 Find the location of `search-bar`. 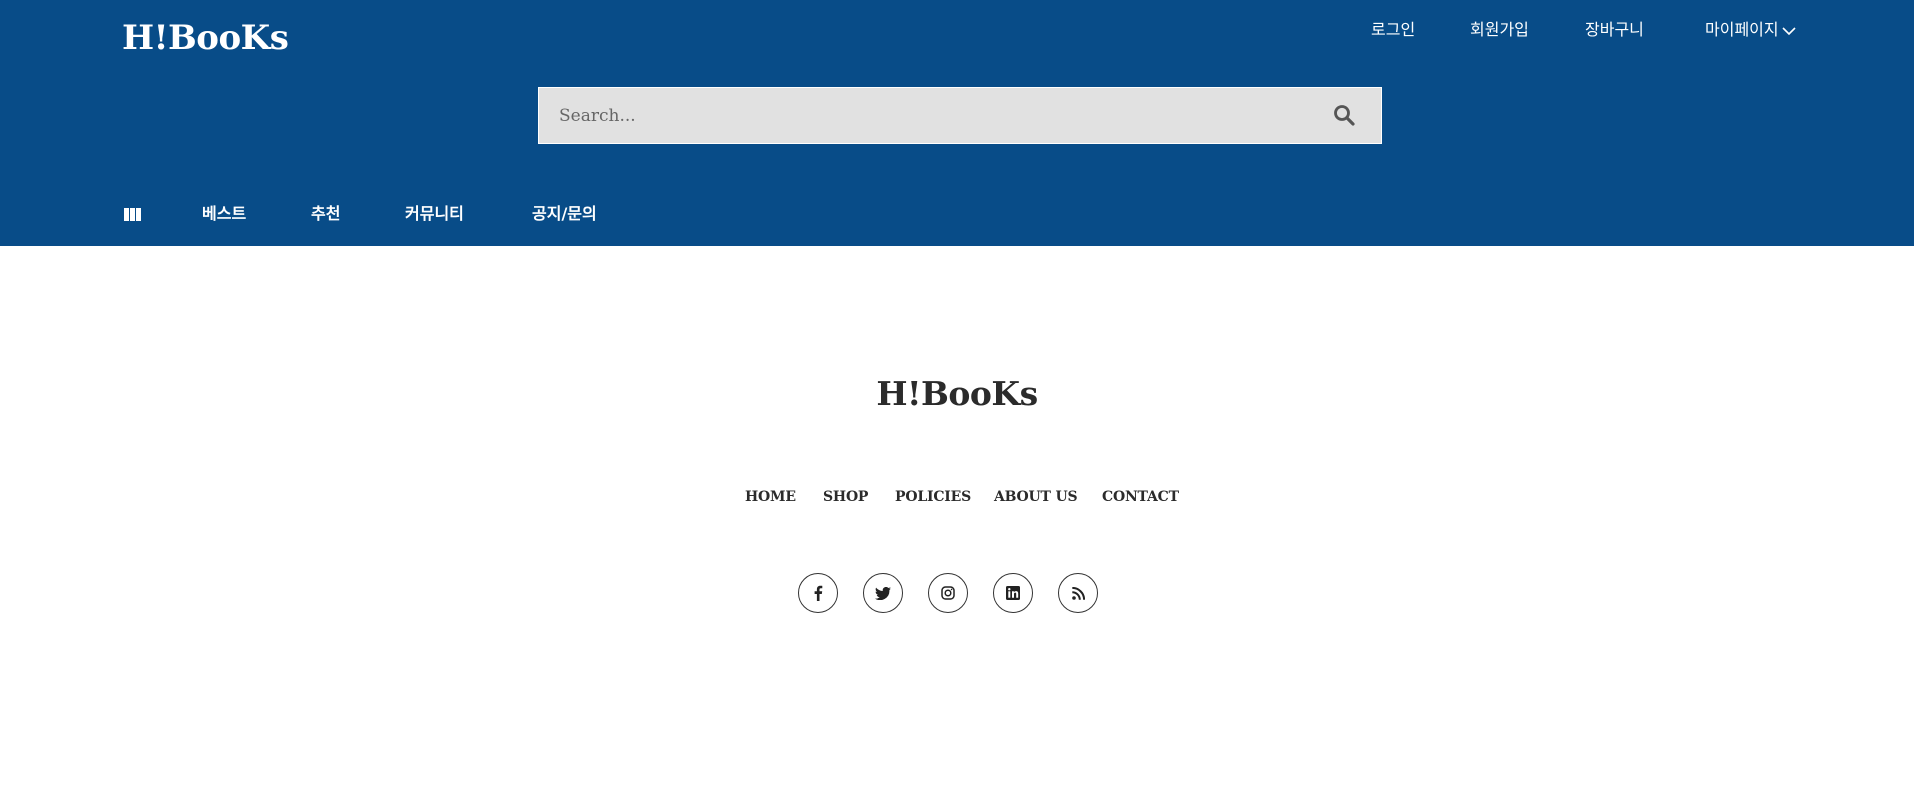

search-bar is located at coordinates (960, 115).